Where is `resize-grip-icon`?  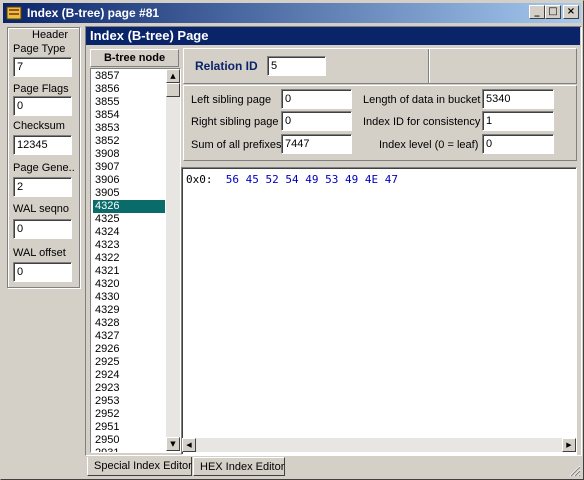
resize-grip-icon is located at coordinates (575, 471).